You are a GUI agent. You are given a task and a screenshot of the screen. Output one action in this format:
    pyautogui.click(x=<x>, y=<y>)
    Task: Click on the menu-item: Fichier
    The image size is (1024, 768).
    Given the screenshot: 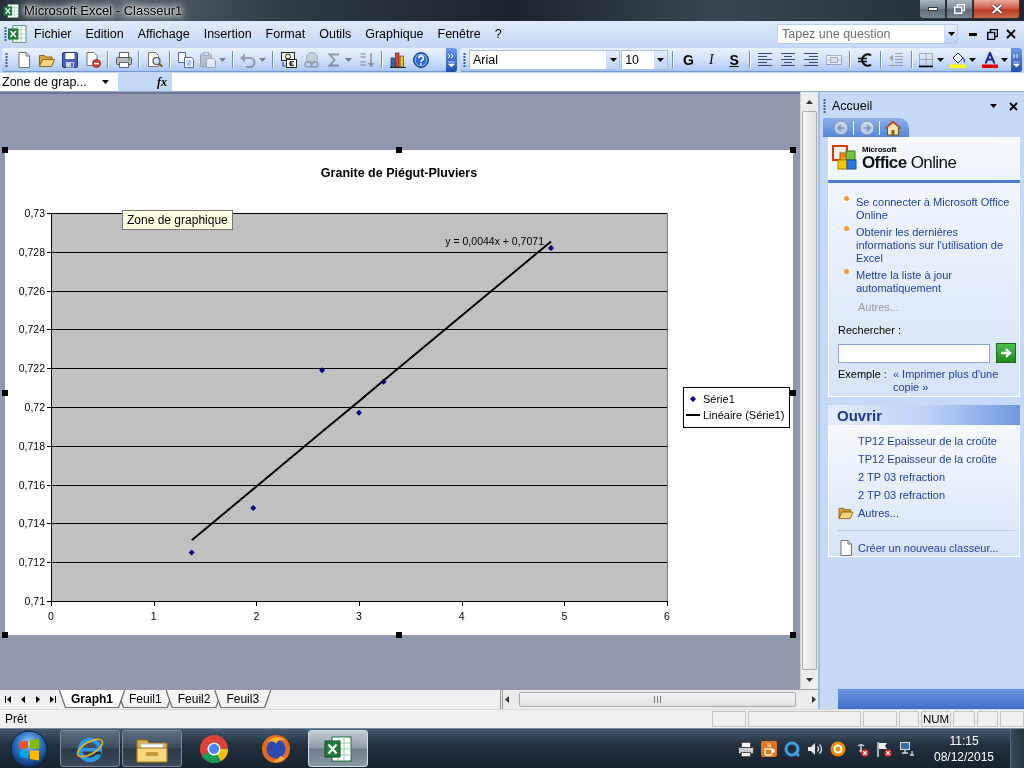 What is the action you would take?
    pyautogui.click(x=53, y=34)
    